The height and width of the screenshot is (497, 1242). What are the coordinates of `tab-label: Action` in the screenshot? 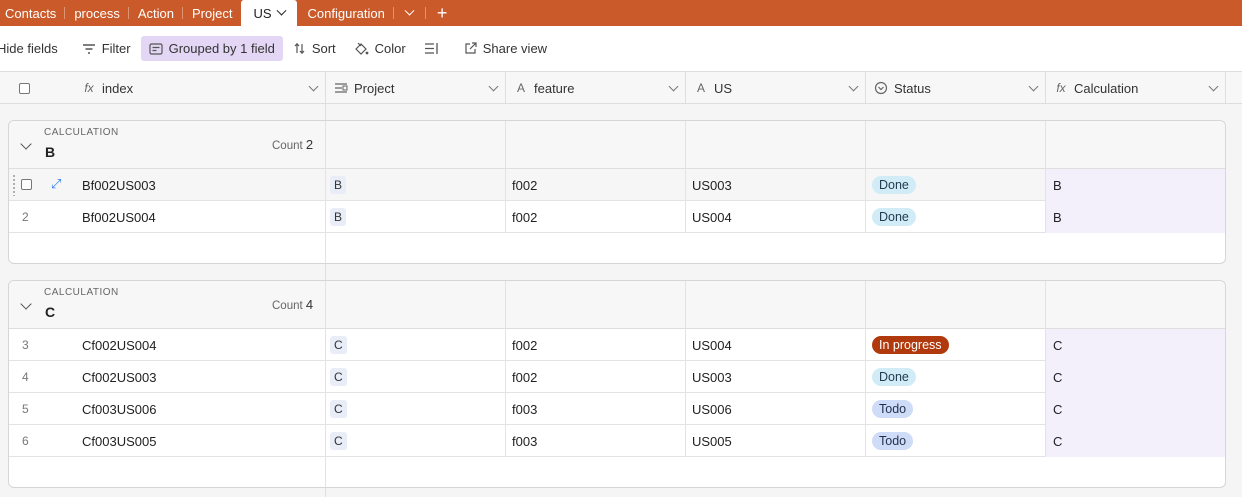 It's located at (155, 13).